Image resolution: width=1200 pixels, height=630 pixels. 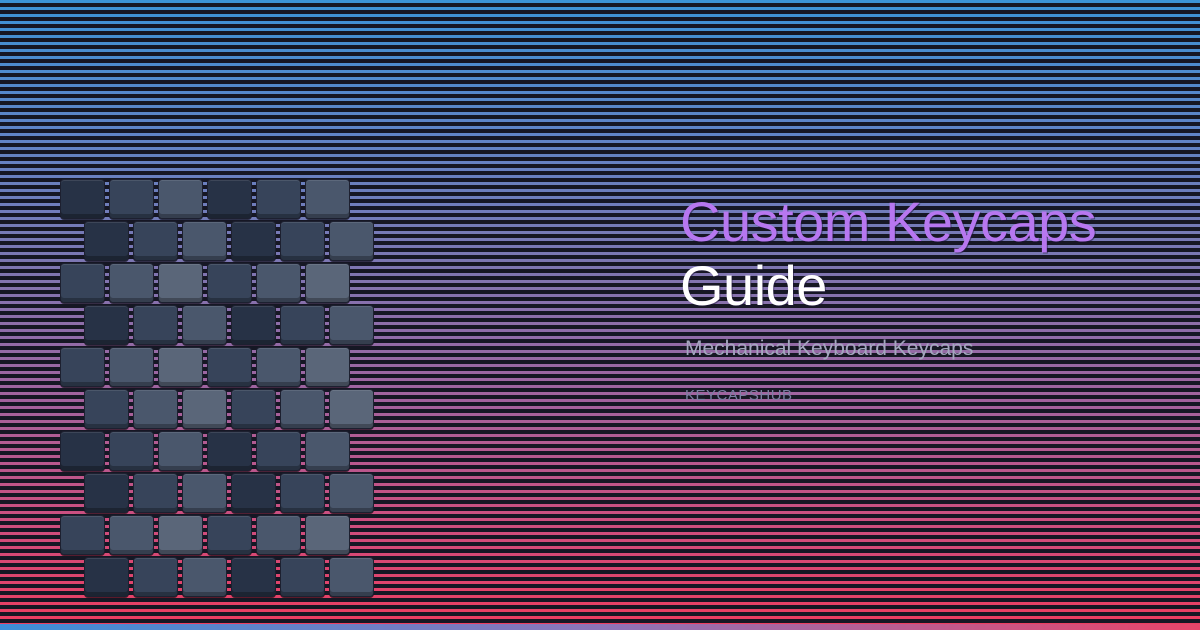 What do you see at coordinates (600, 627) in the screenshot?
I see `bottom-accent-bar` at bounding box center [600, 627].